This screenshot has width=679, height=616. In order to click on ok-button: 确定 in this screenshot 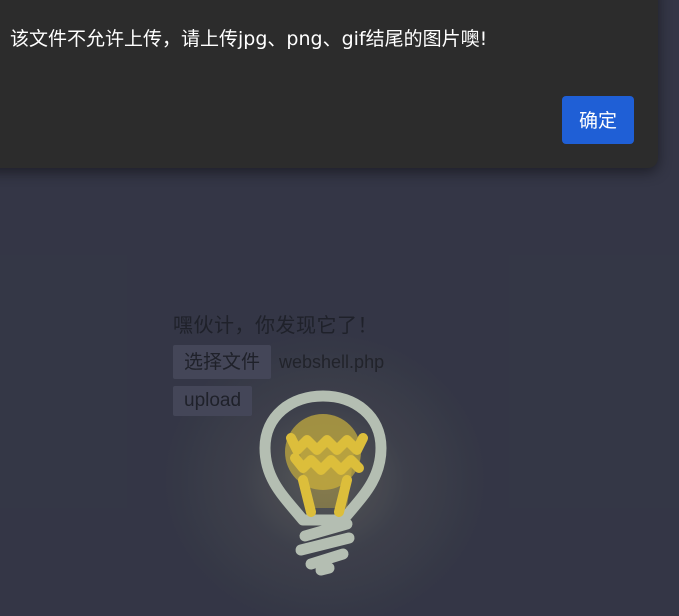, I will do `click(598, 120)`.